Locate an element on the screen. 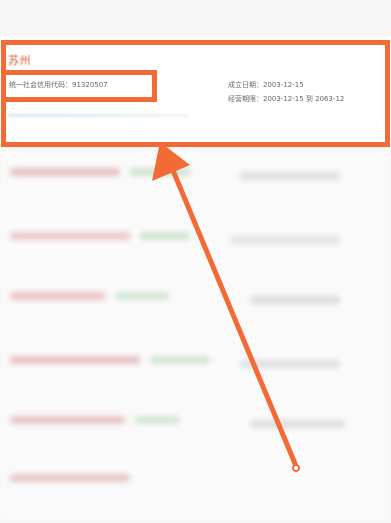  arrow-head is located at coordinates (171, 161).